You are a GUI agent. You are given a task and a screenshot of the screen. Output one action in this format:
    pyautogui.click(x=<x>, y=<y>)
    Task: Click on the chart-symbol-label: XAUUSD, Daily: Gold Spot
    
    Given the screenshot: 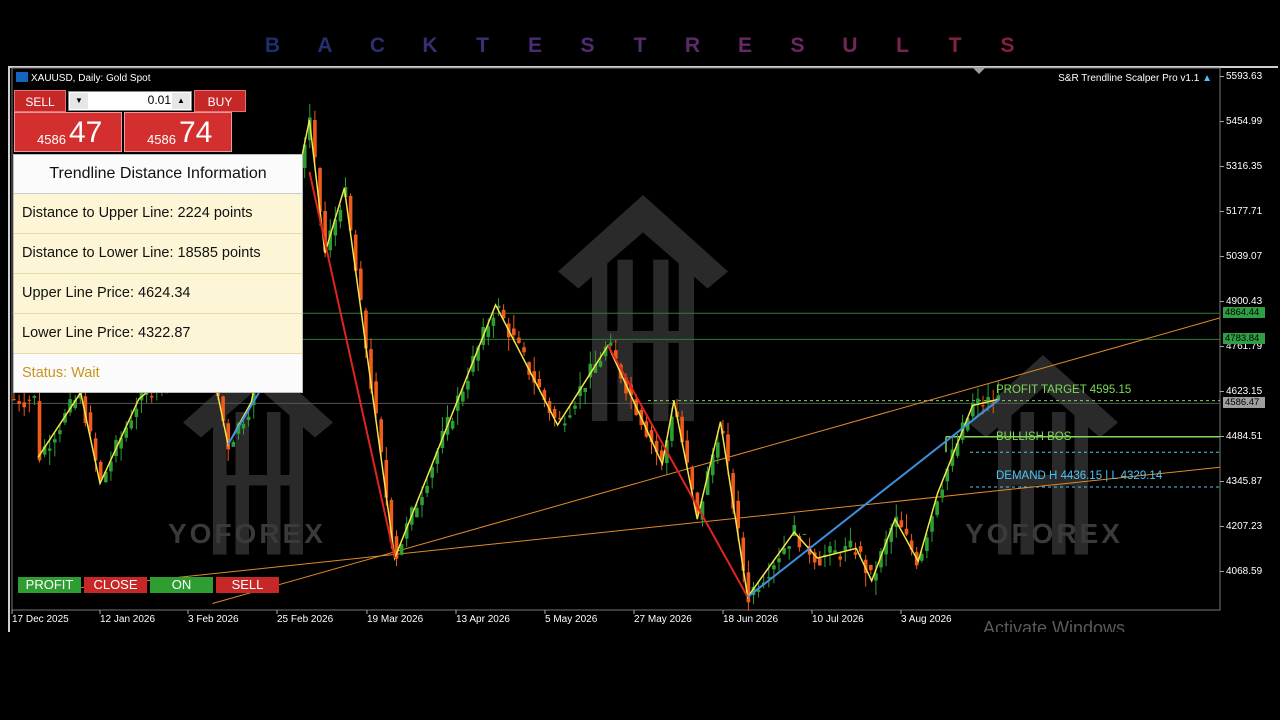 What is the action you would take?
    pyautogui.click(x=83, y=78)
    